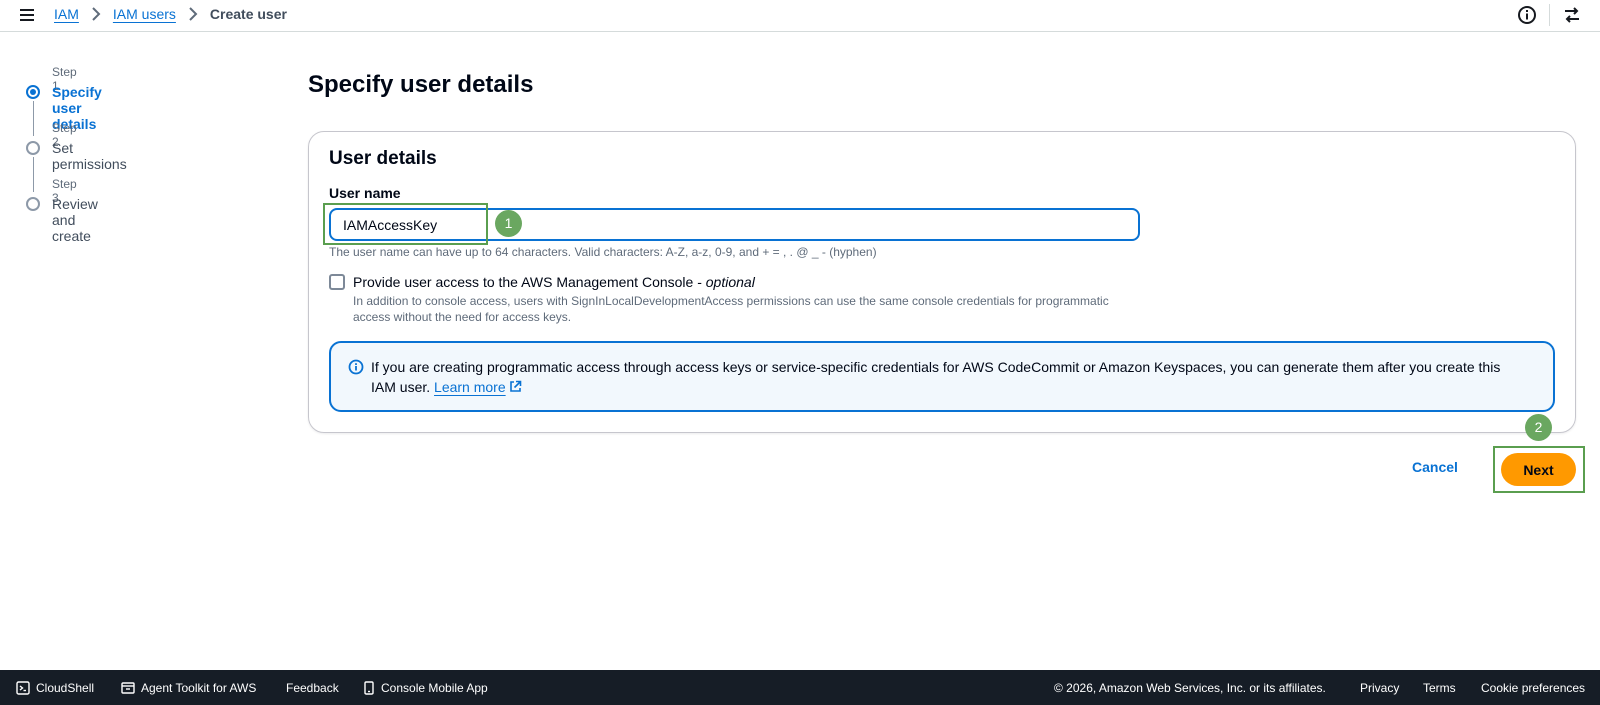  Describe the element at coordinates (1439, 688) in the screenshot. I see `terms-link: Terms` at that location.